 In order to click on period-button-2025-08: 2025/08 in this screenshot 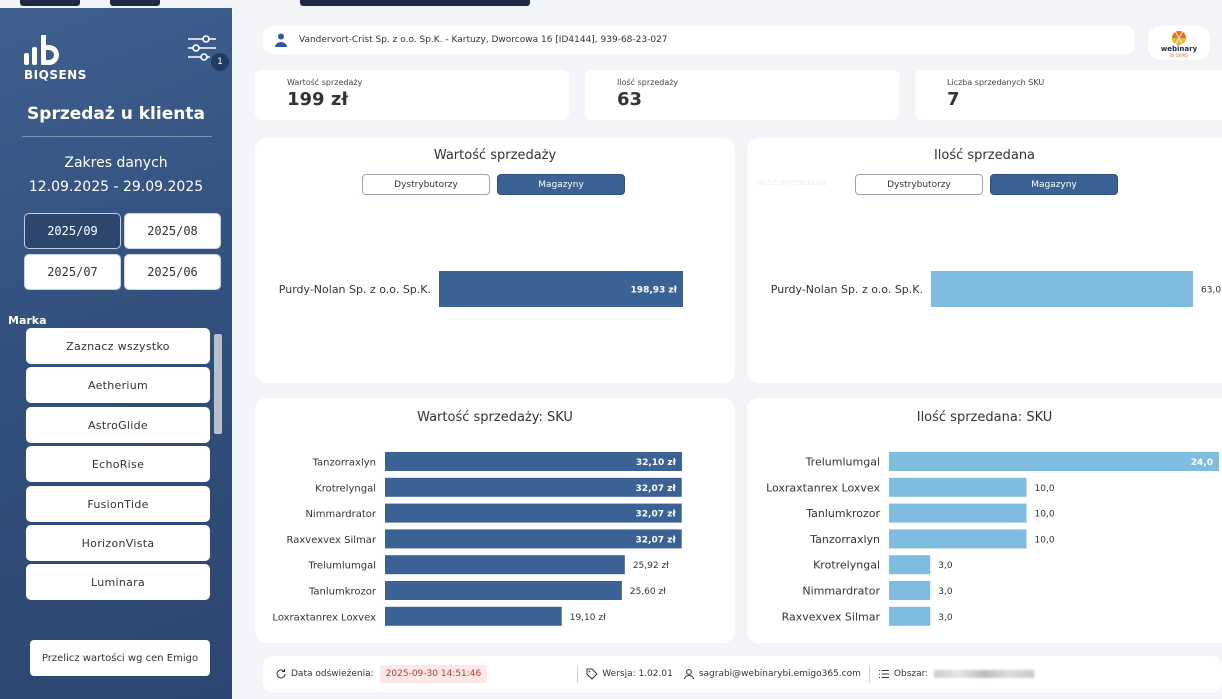, I will do `click(172, 231)`.